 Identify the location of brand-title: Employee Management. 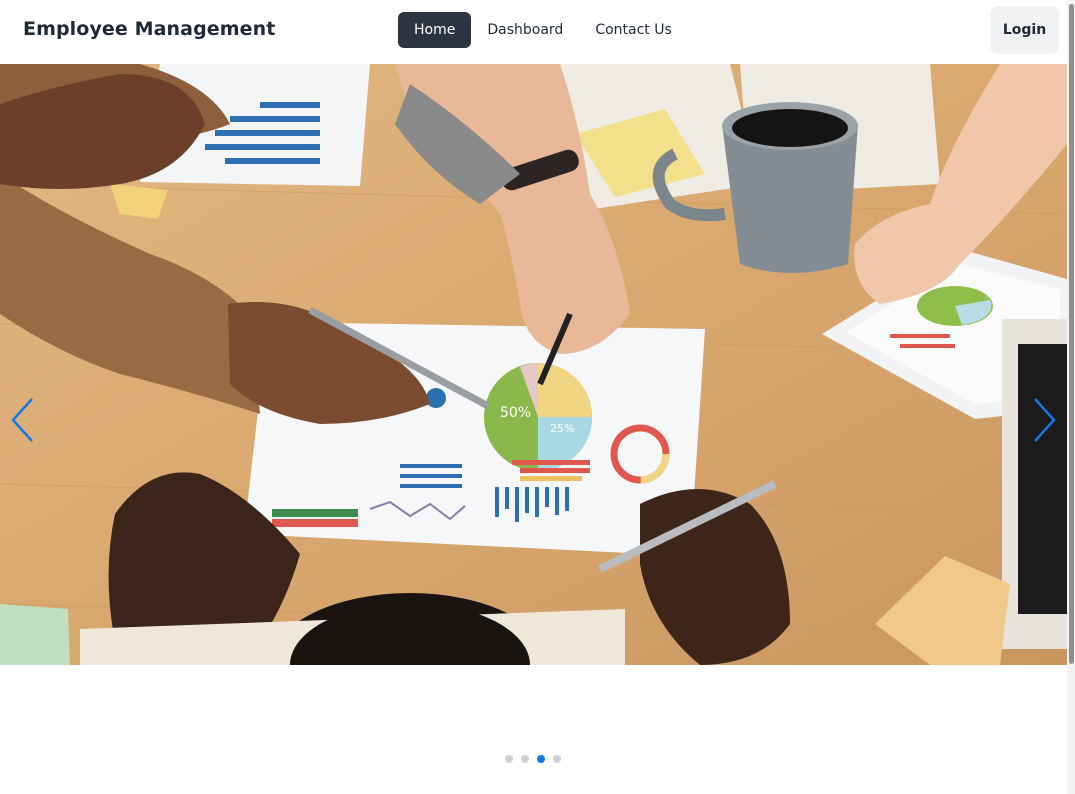
(149, 29).